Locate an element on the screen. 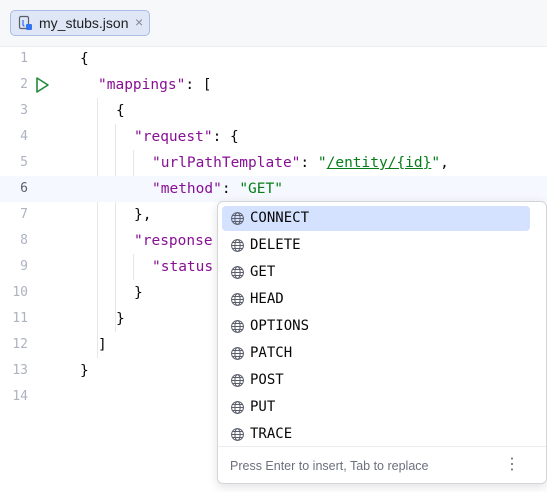 The width and height of the screenshot is (547, 492). code-text: "urlPathTemplate": "/entity/{id}", is located at coordinates (300, 163).